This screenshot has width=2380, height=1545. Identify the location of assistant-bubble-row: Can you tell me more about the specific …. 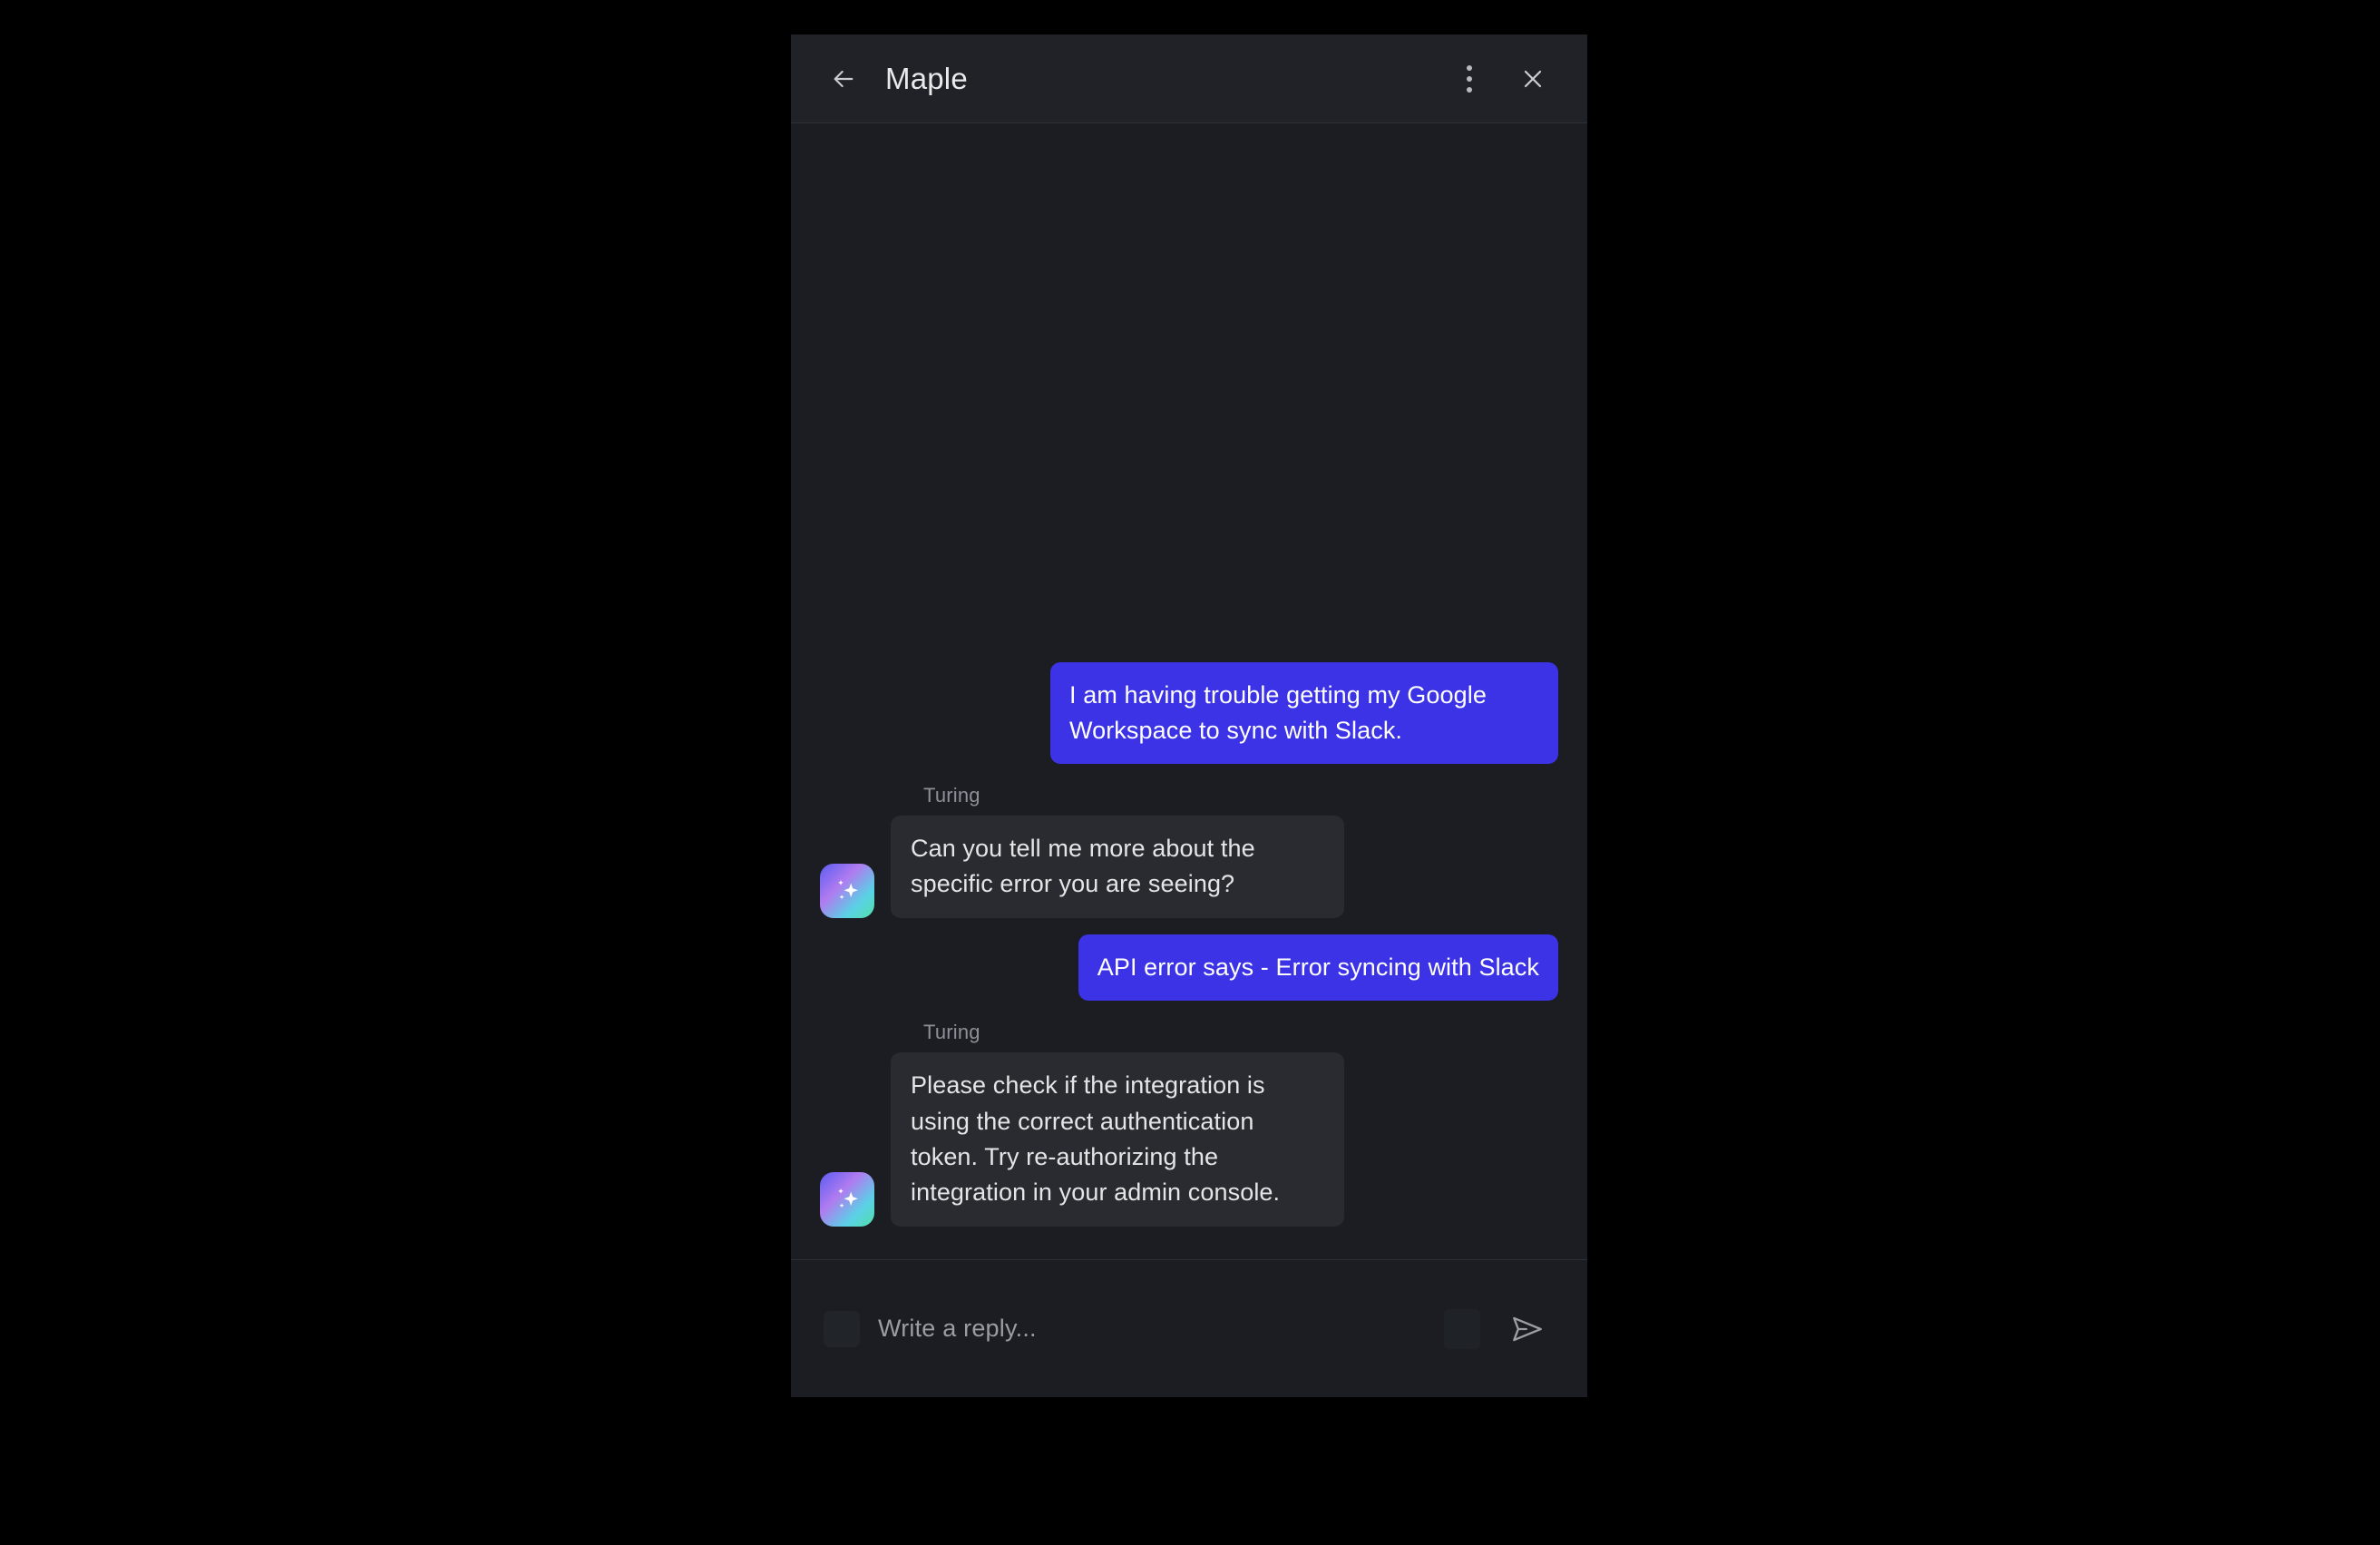
(1189, 867).